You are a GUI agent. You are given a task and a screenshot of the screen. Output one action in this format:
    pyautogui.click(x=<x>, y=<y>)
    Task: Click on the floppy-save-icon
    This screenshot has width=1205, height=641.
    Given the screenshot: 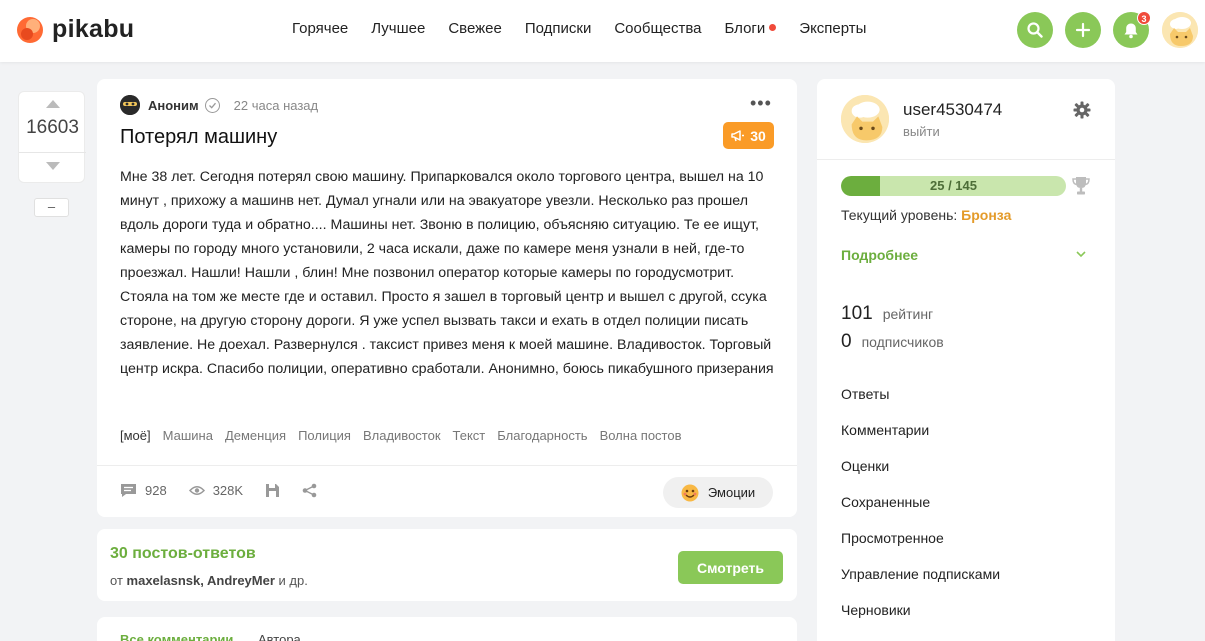 What is the action you would take?
    pyautogui.click(x=273, y=490)
    